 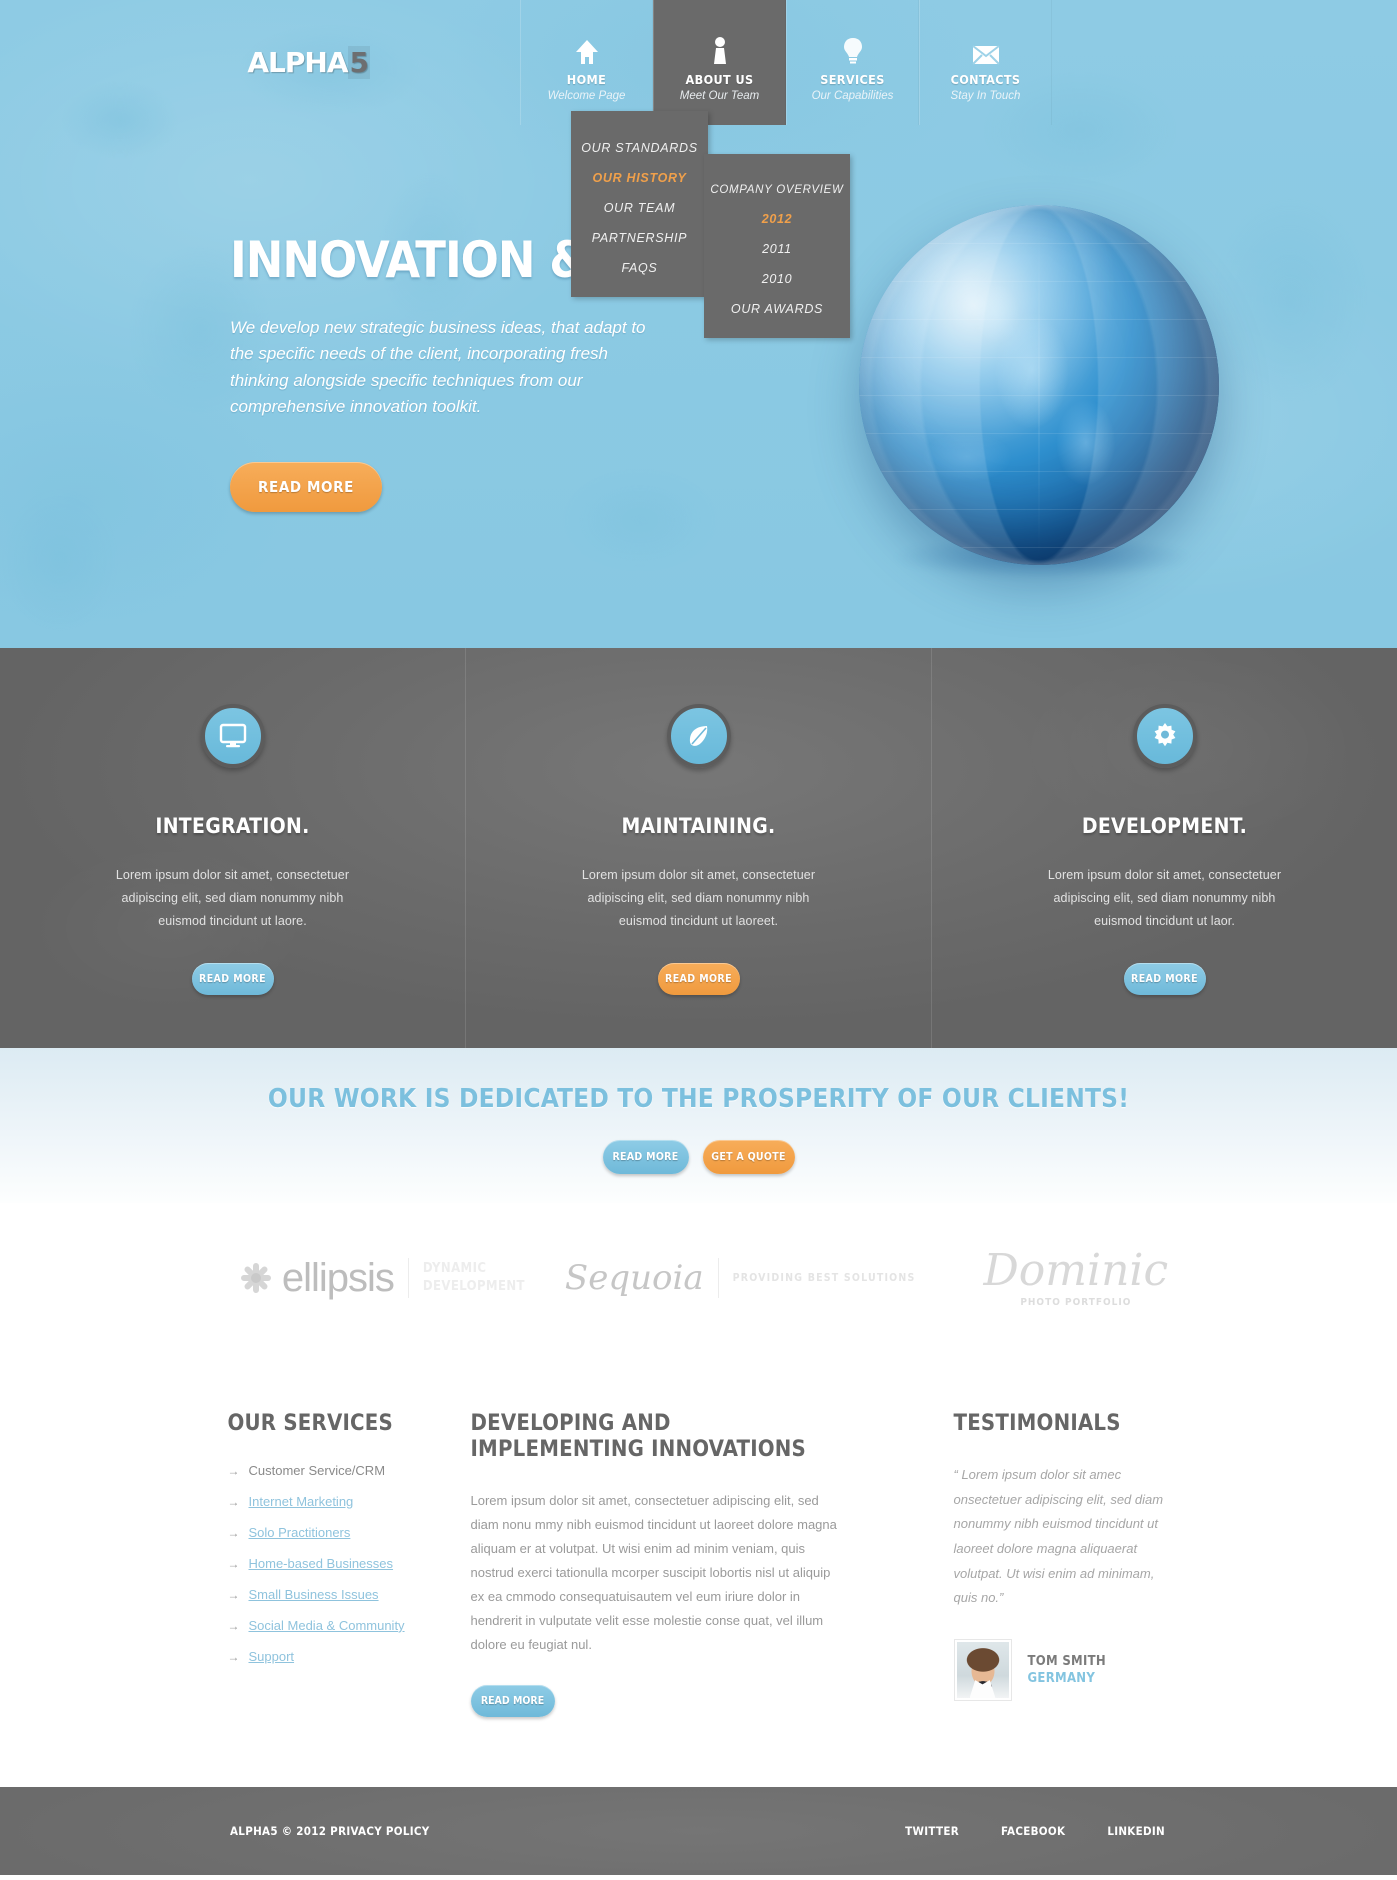 What do you see at coordinates (474, 1277) in the screenshot?
I see `partner-tagline: DYNAMIC DEVELOPMENT` at bounding box center [474, 1277].